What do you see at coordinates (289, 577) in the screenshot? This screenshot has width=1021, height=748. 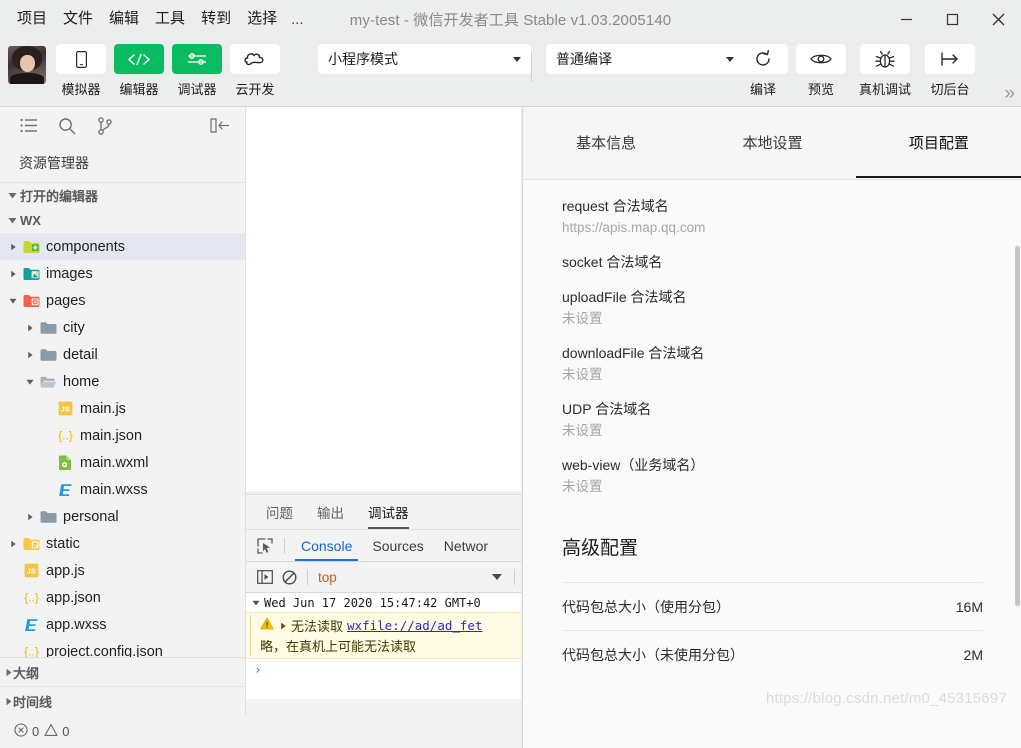 I see `clear-console-icon` at bounding box center [289, 577].